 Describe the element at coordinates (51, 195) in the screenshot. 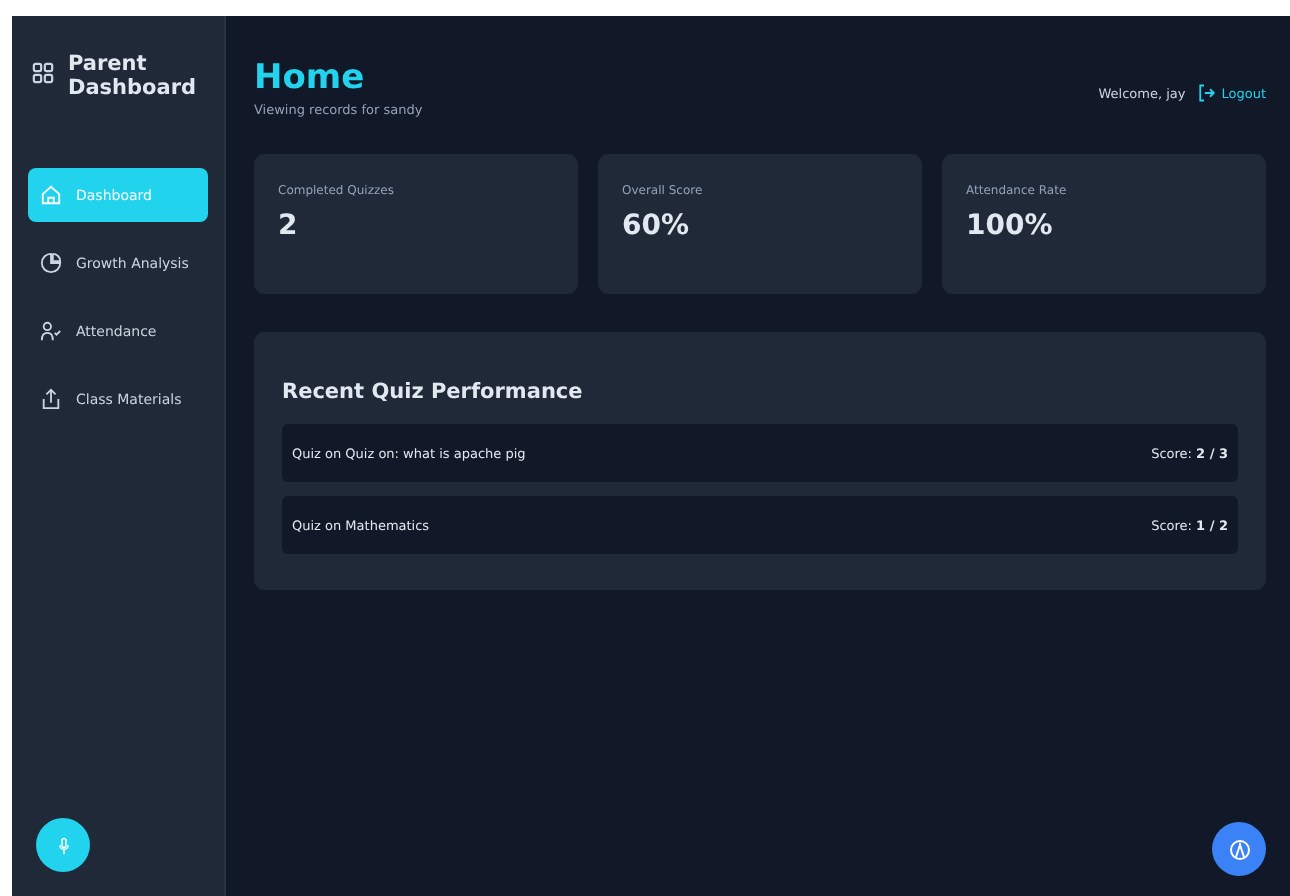

I see `home-icon` at that location.